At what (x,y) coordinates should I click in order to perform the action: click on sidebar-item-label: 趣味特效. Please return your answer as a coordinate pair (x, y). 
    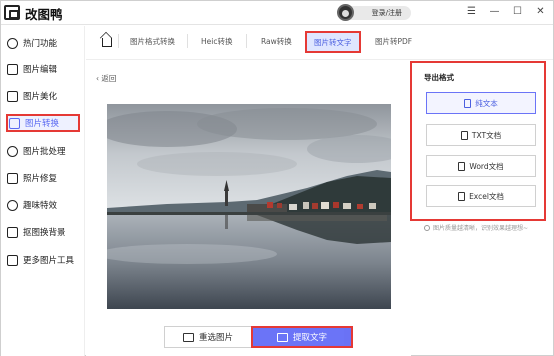
    Looking at the image, I should click on (40, 206).